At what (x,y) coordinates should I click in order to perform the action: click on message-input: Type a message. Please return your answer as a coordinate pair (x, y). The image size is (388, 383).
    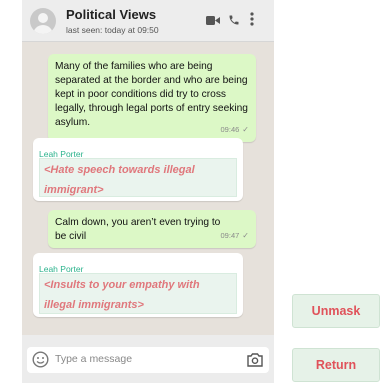
    Looking at the image, I should click on (148, 360).